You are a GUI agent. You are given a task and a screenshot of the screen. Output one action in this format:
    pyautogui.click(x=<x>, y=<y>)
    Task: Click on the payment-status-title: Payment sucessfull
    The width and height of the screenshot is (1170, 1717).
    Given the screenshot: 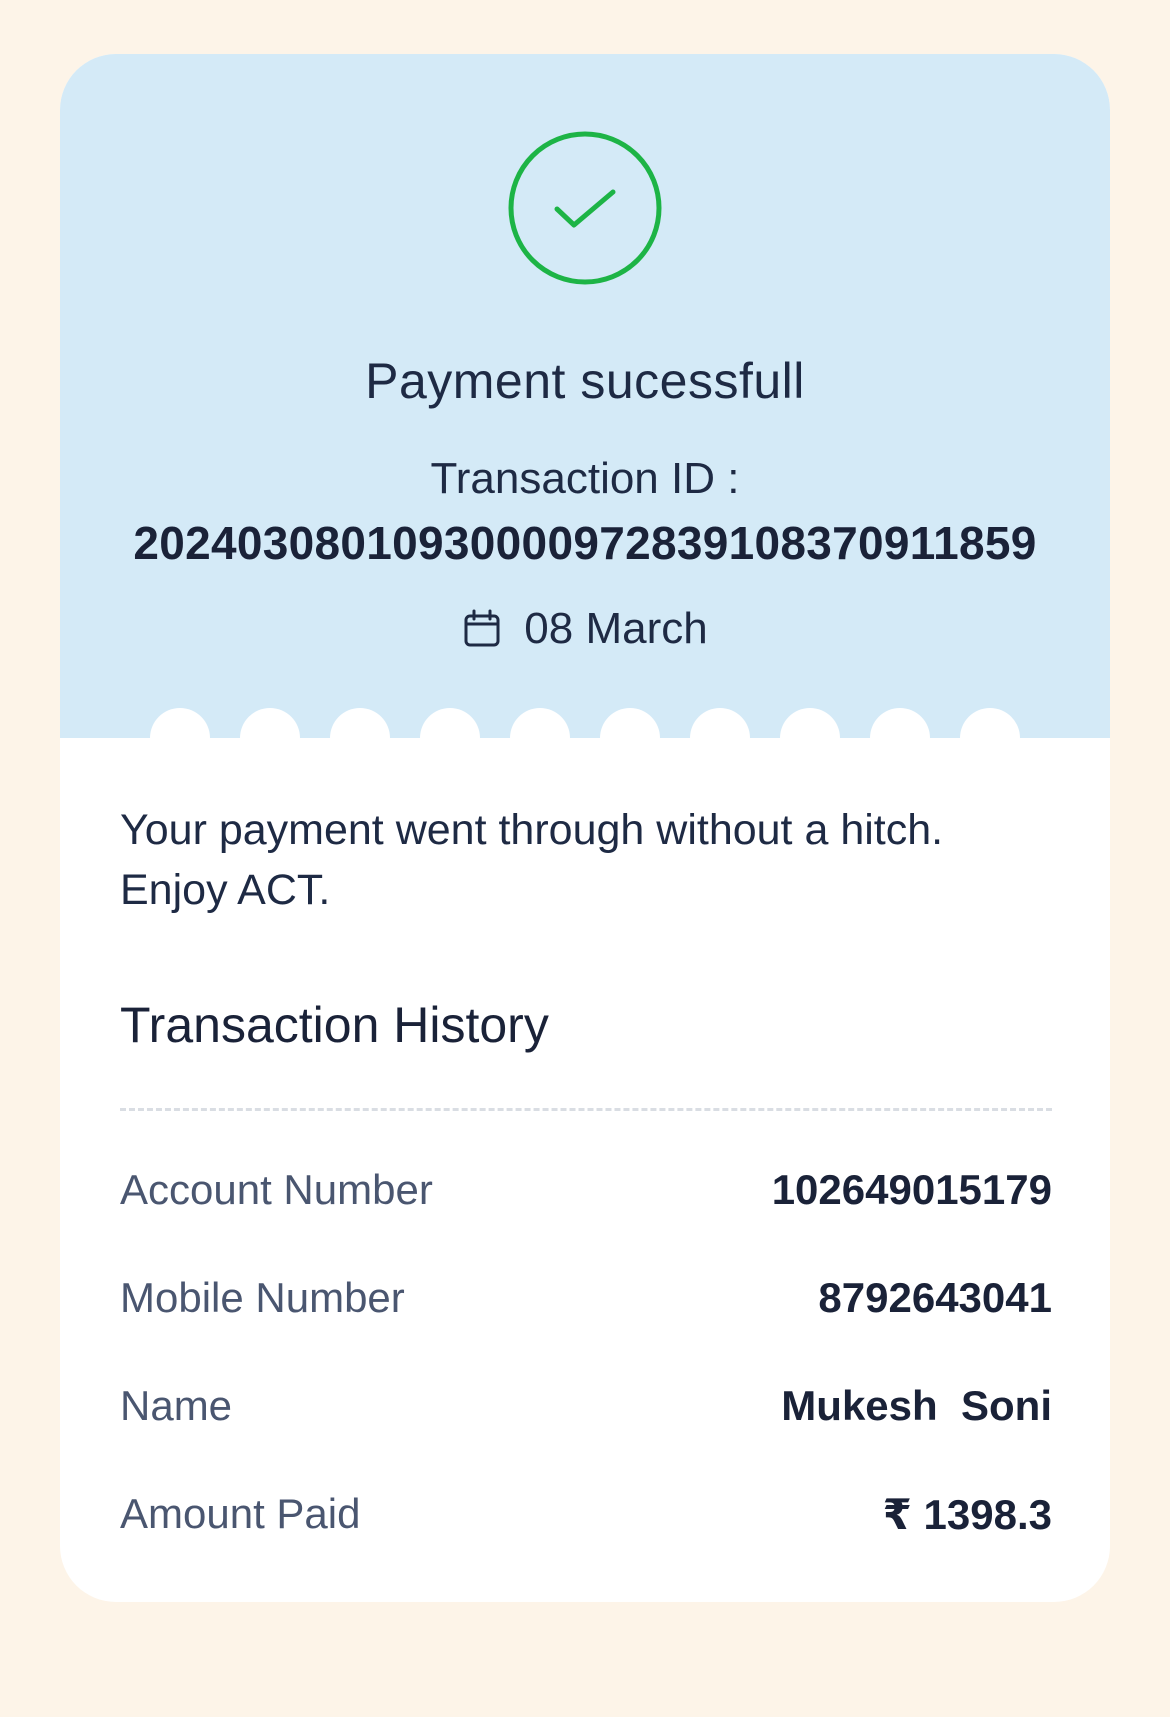 What is the action you would take?
    pyautogui.click(x=585, y=381)
    